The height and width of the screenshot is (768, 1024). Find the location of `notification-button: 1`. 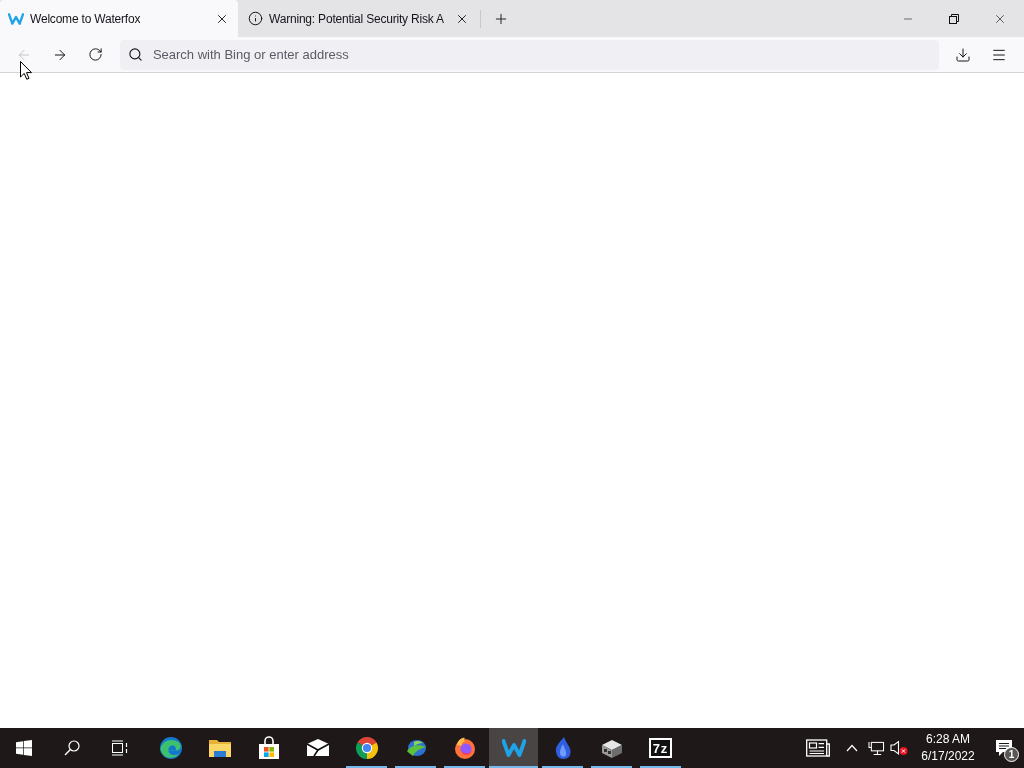

notification-button: 1 is located at coordinates (1004, 748).